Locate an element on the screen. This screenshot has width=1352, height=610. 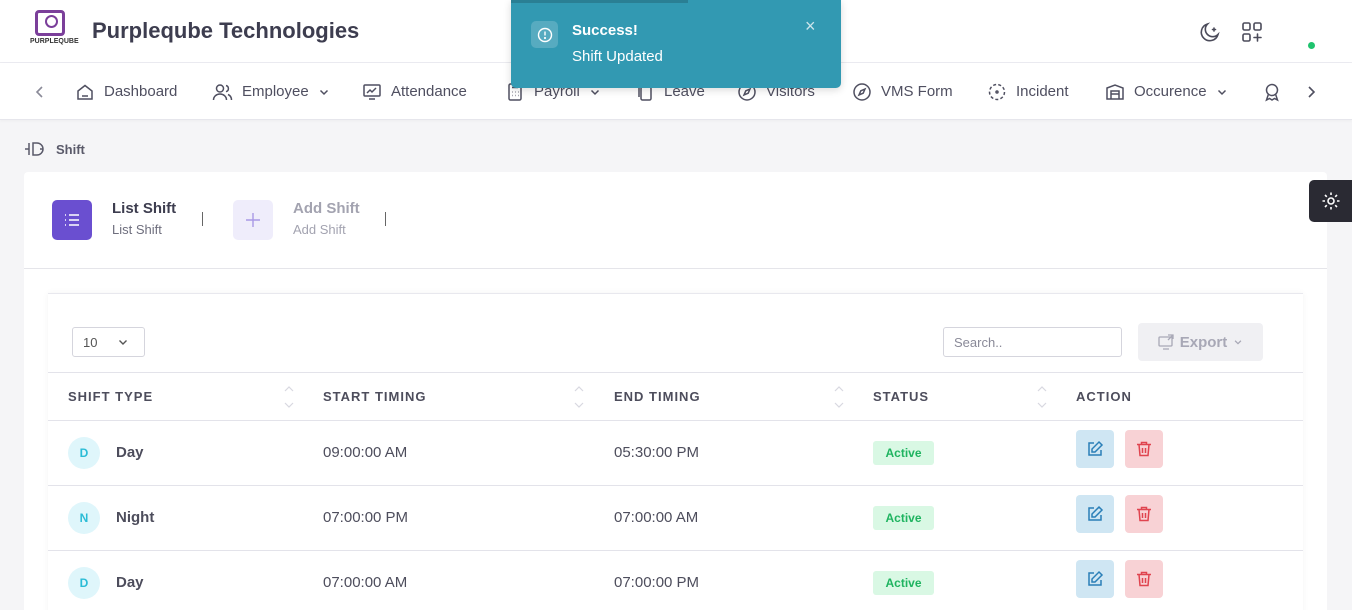
export-button: Export is located at coordinates (1200, 342).